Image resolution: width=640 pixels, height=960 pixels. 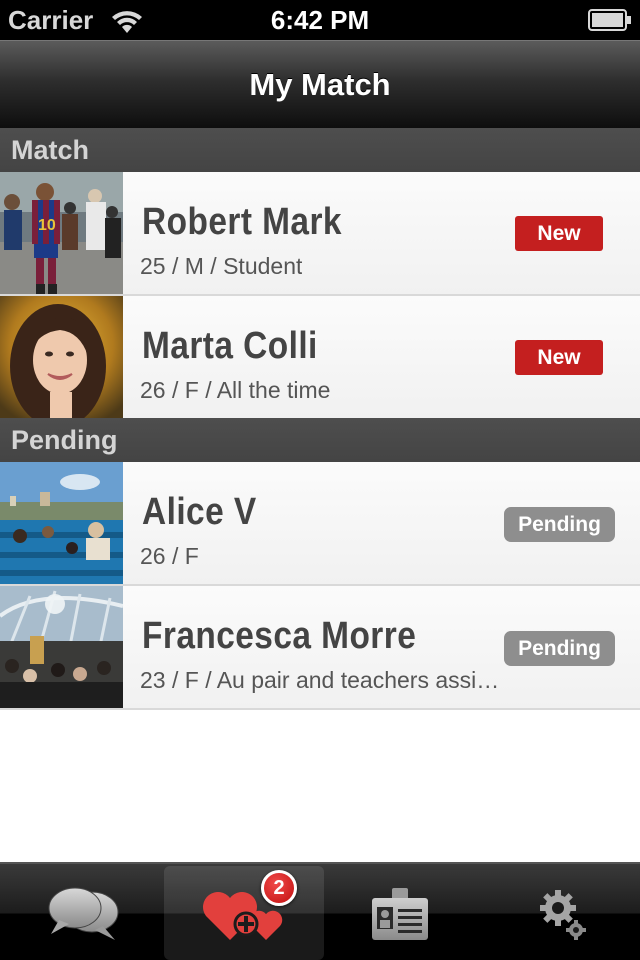 I want to click on chat-bubbles-icon, so click(x=83, y=913).